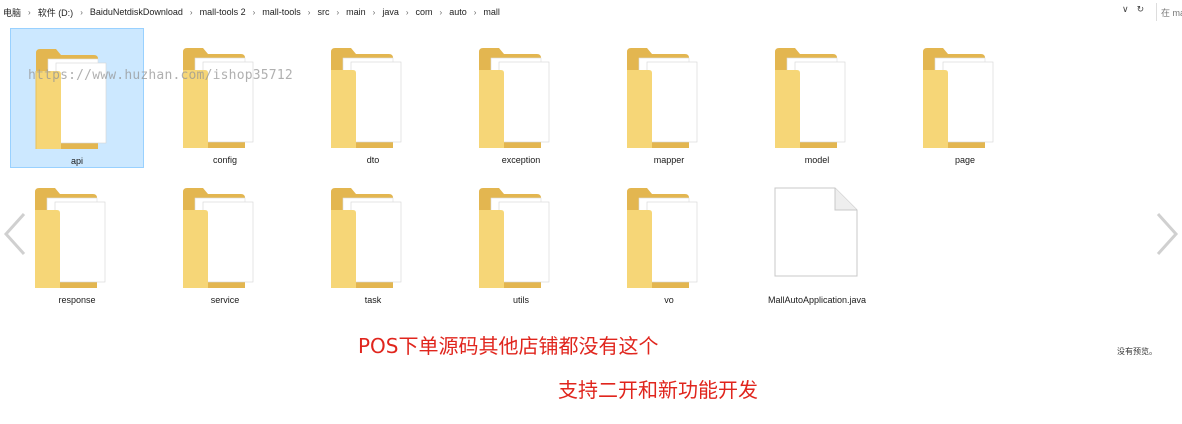 This screenshot has width=1182, height=424. I want to click on breadcrumb-item: 软件 (D:), so click(56, 12).